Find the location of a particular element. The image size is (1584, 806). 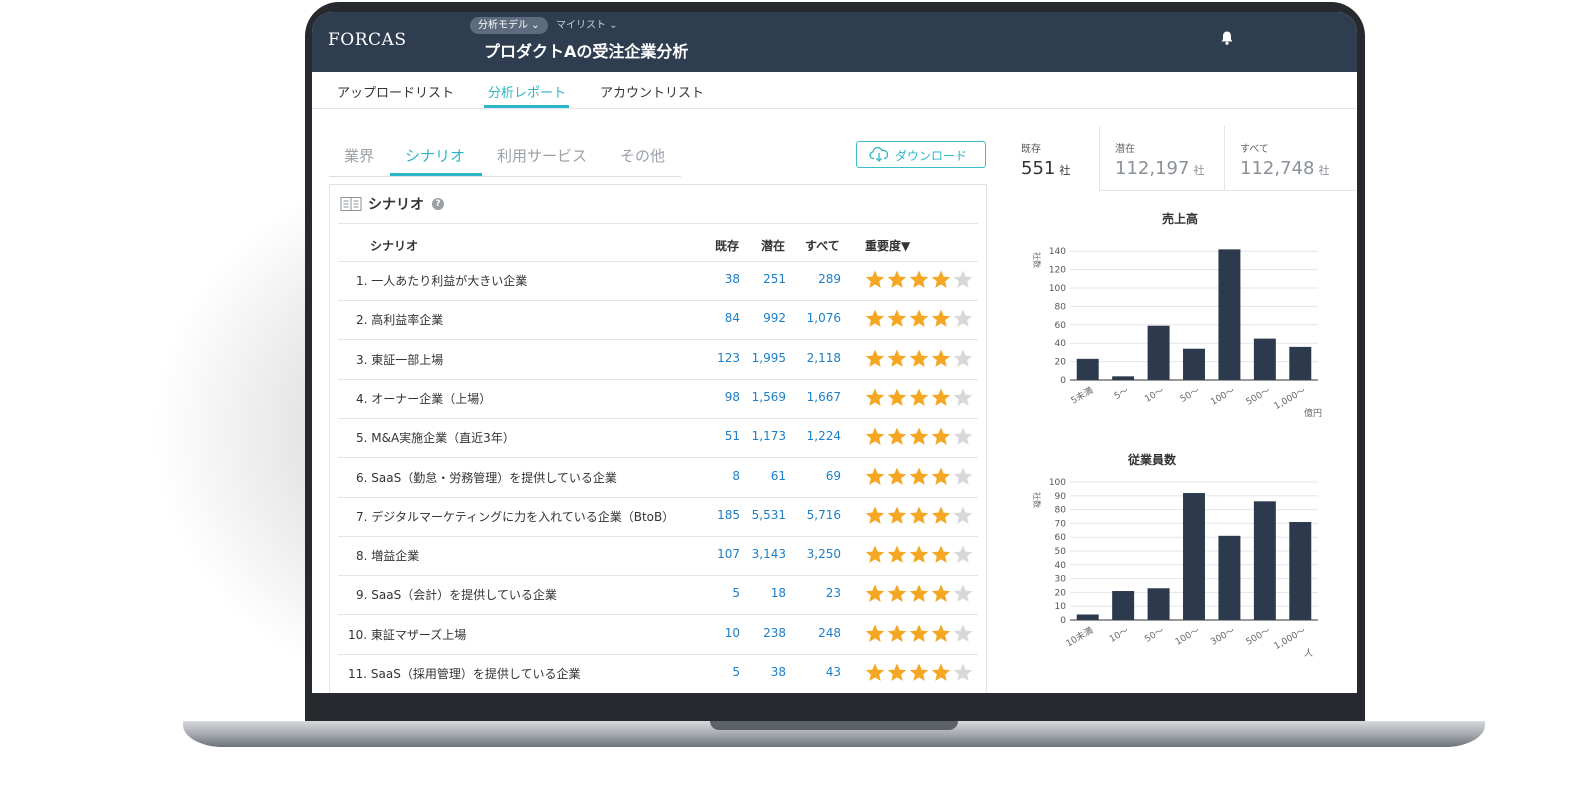

scenario-name: 2. 高利益率企業 is located at coordinates (399, 319).